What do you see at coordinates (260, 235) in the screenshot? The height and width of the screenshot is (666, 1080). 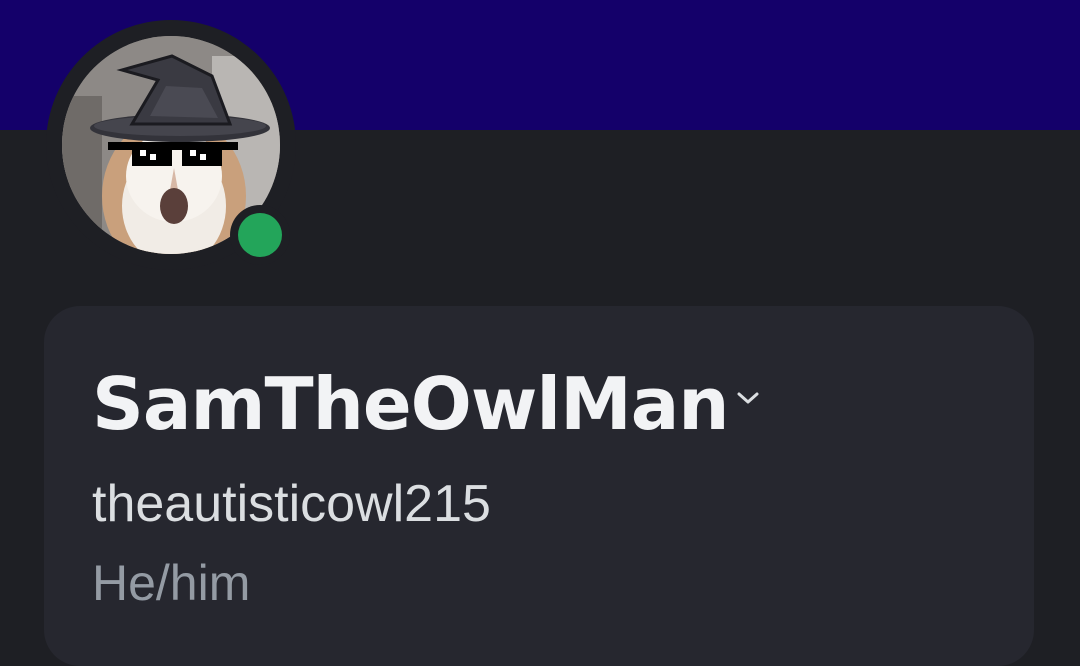 I see `online-status-icon` at bounding box center [260, 235].